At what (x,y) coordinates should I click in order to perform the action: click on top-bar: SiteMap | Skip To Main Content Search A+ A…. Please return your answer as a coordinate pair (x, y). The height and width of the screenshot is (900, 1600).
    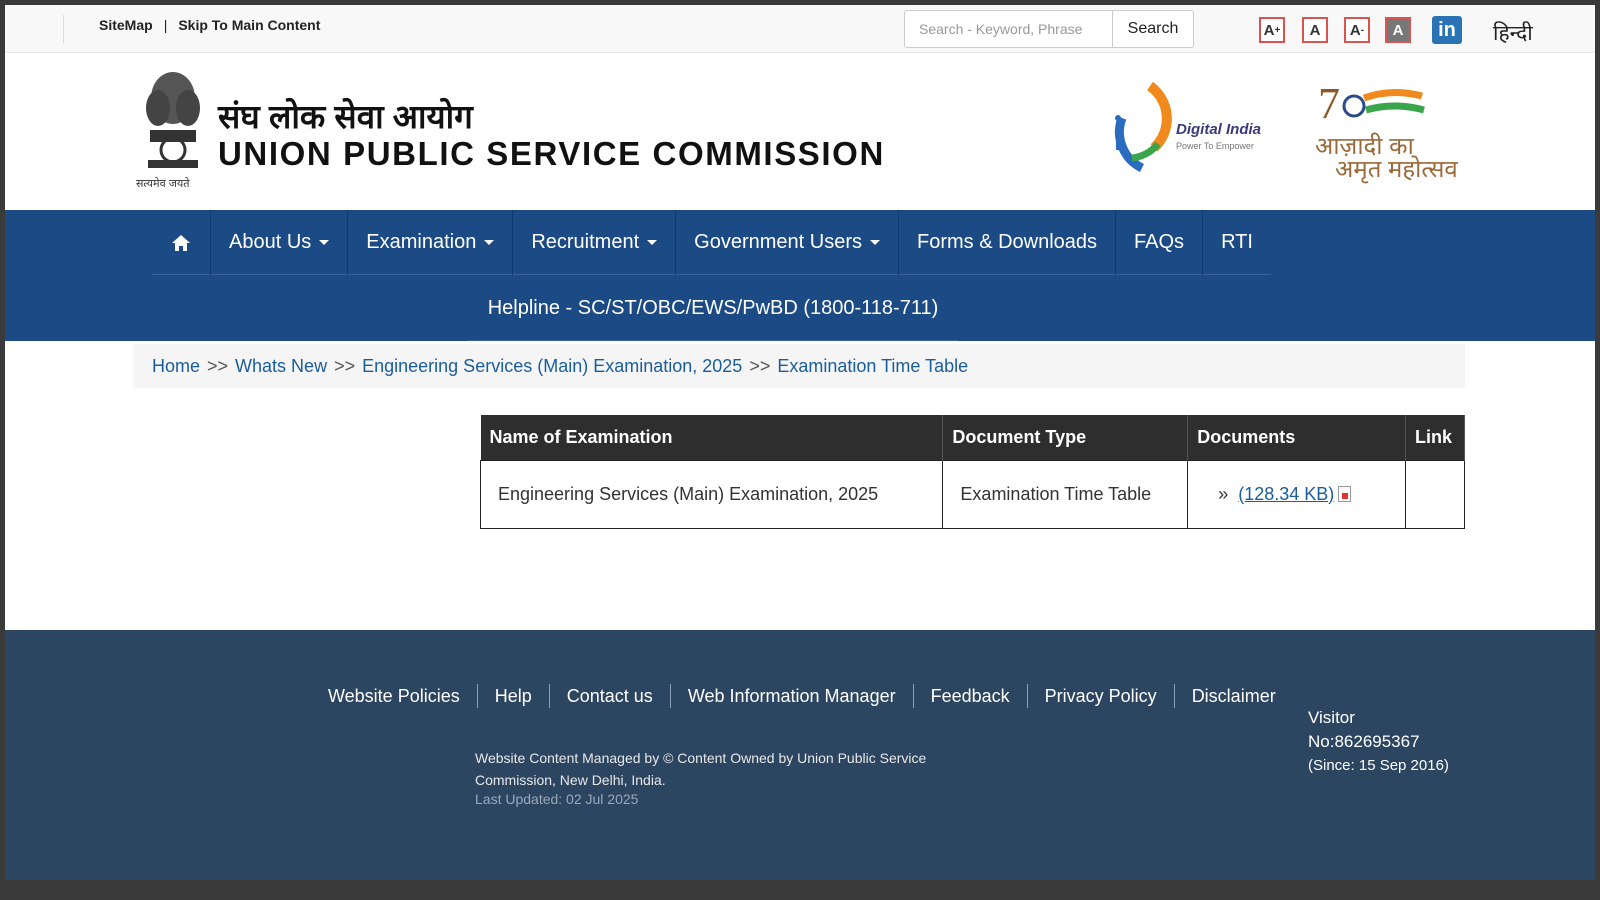
    Looking at the image, I should click on (800, 29).